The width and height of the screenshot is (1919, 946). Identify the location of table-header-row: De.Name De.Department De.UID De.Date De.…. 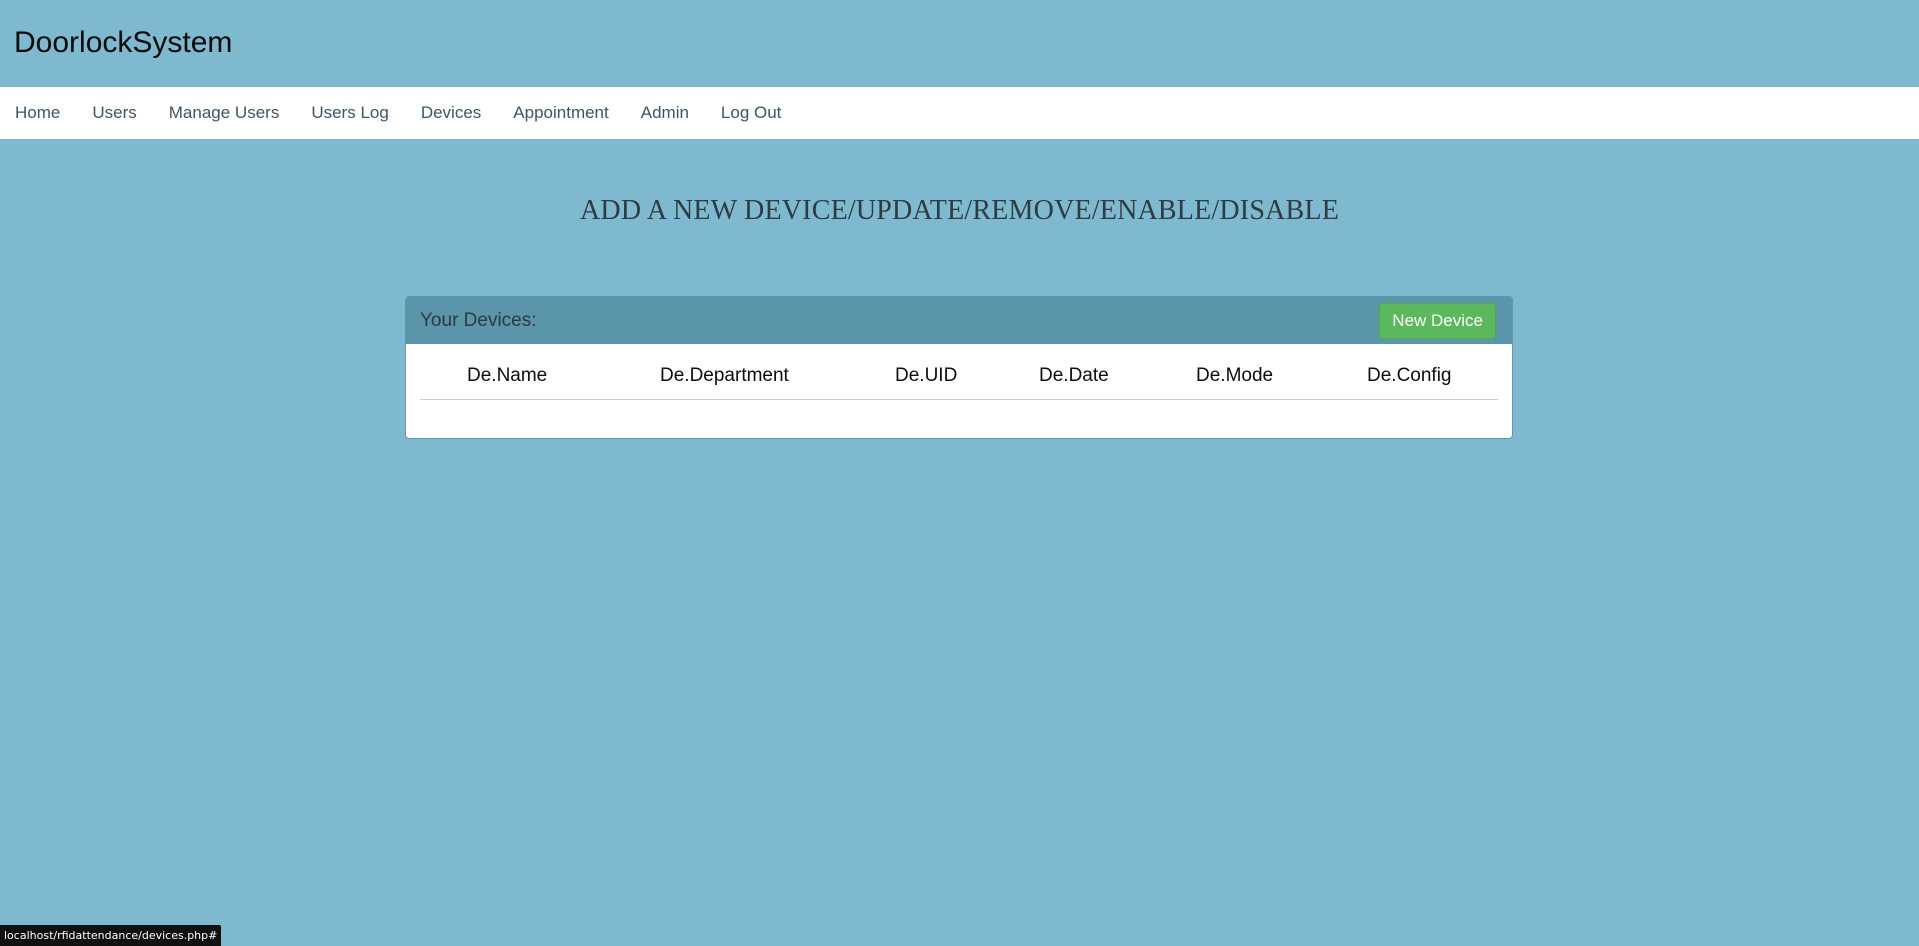
(959, 379).